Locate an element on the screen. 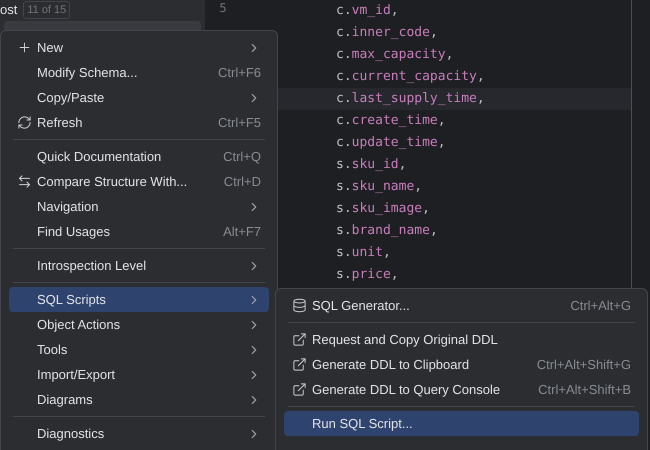 This screenshot has width=650, height=450. menu-item: Tools is located at coordinates (139, 349).